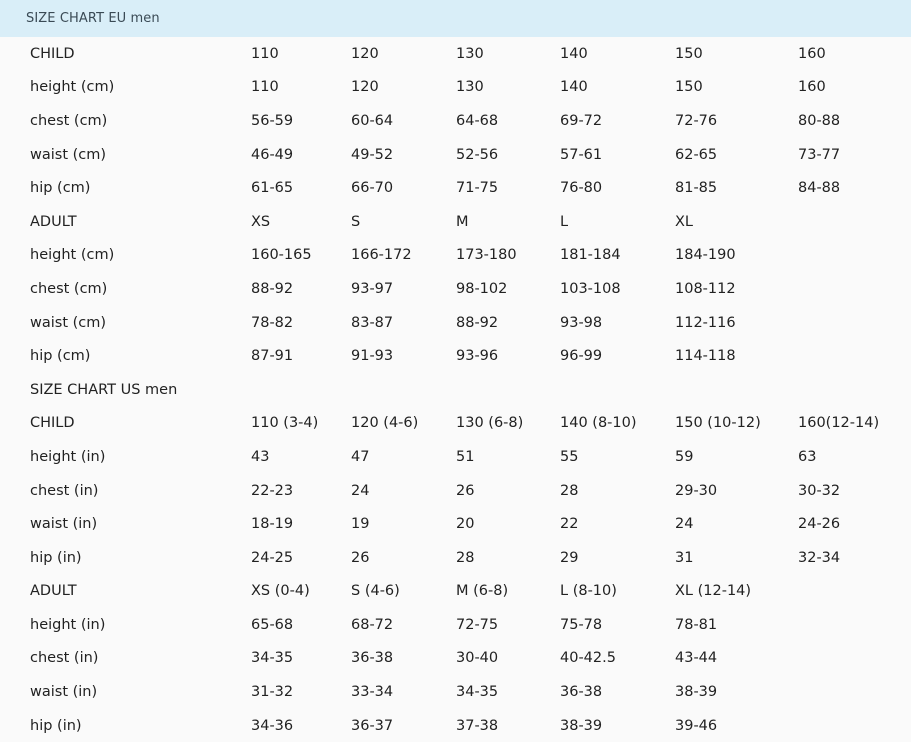 This screenshot has width=911, height=742. I want to click on table-cell: 93-98, so click(581, 322).